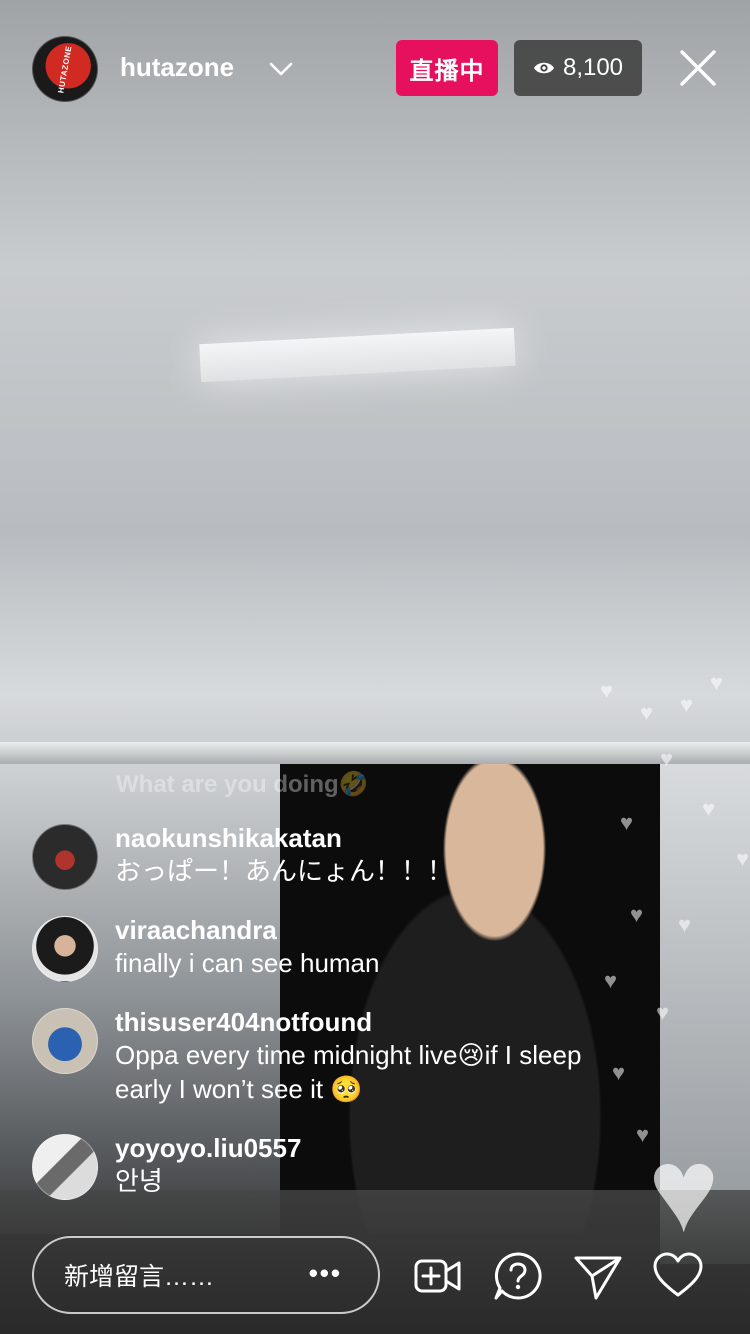 The width and height of the screenshot is (750, 1334). I want to click on host-avatar: HUTAZONE, so click(65, 69).